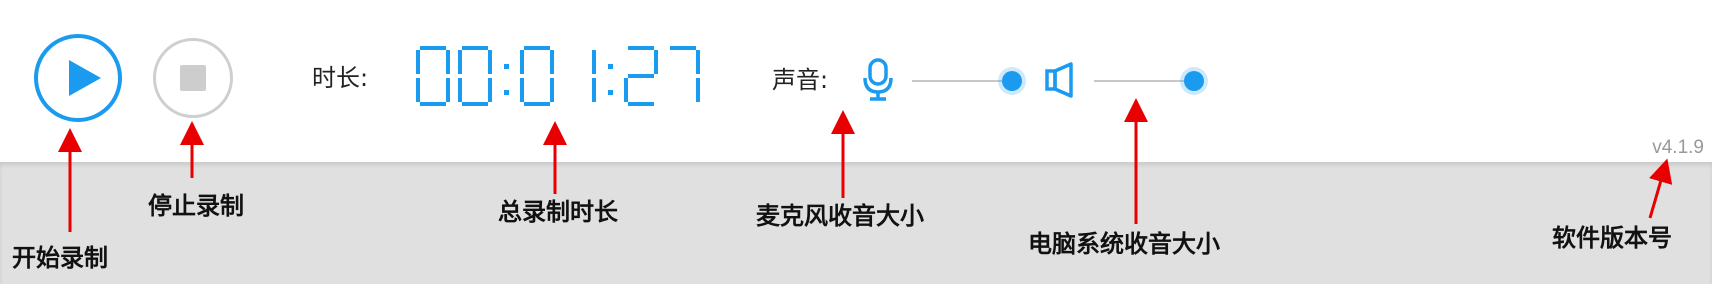  I want to click on annotation-total-duration: 总录制时长, so click(558, 212).